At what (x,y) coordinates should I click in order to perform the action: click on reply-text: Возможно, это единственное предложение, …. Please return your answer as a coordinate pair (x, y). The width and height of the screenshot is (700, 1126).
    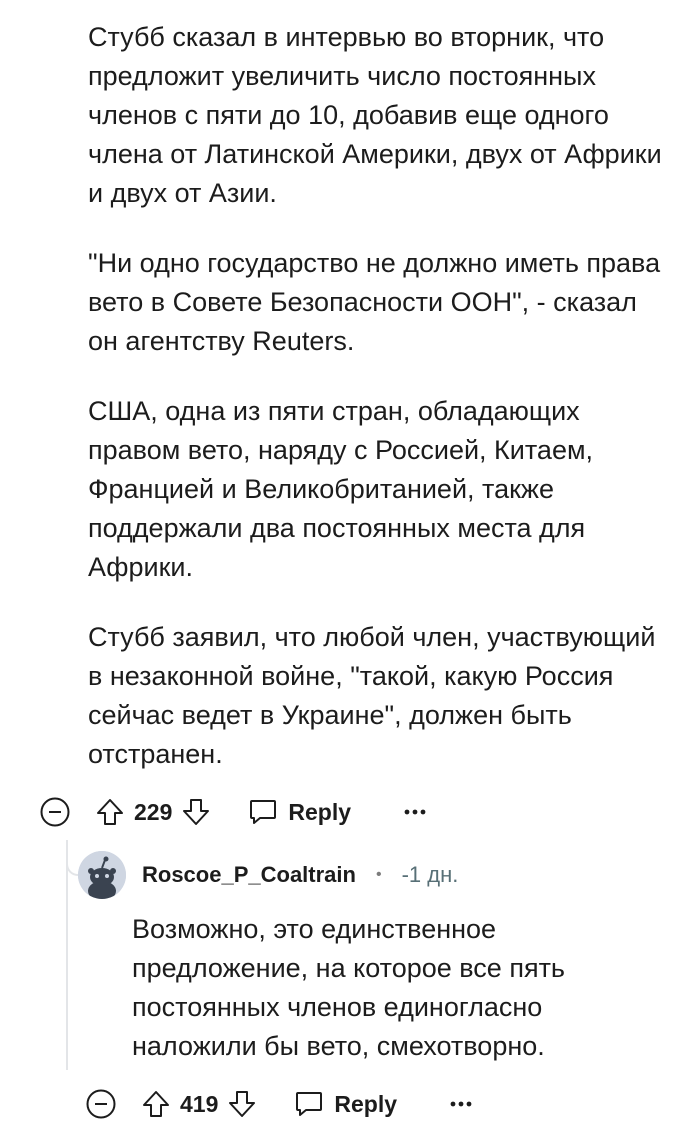
    Looking at the image, I should click on (349, 987).